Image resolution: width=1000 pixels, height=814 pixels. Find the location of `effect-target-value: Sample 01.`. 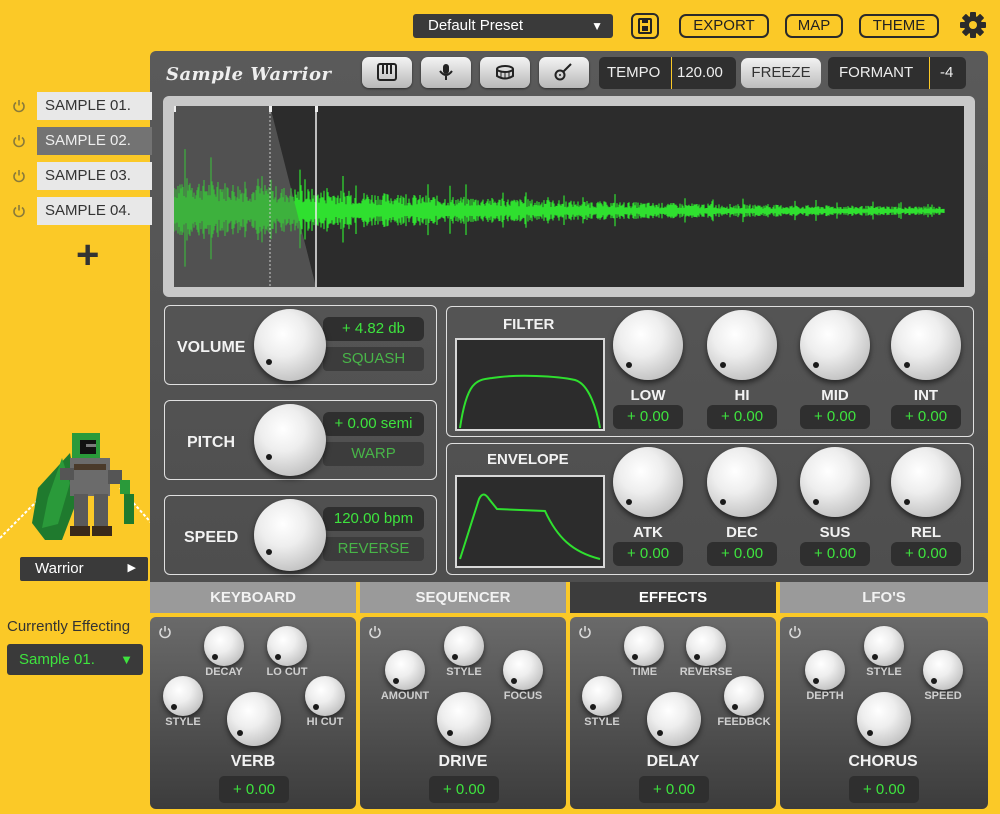

effect-target-value: Sample 01. is located at coordinates (57, 659).